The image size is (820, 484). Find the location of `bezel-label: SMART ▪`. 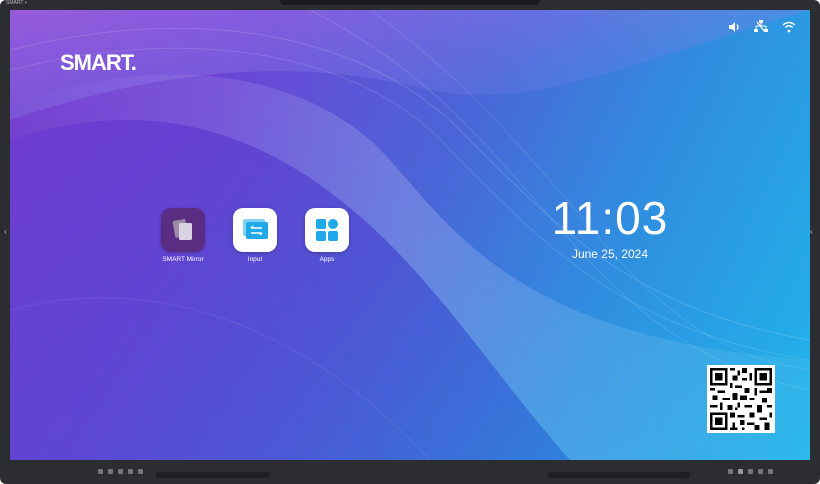

bezel-label: SMART ▪ is located at coordinates (16, 3).